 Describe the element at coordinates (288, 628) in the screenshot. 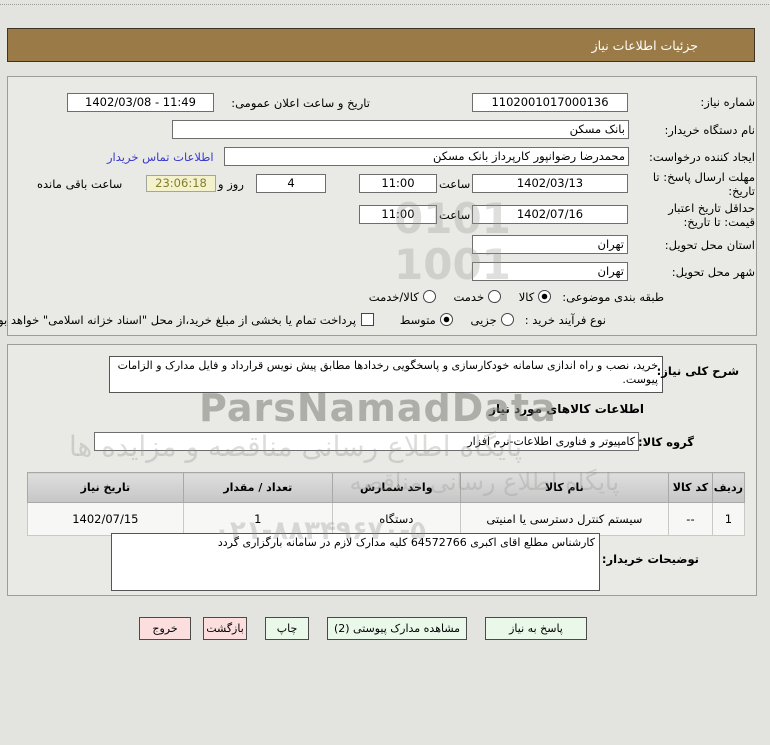

I see `print-button: چاپ` at that location.